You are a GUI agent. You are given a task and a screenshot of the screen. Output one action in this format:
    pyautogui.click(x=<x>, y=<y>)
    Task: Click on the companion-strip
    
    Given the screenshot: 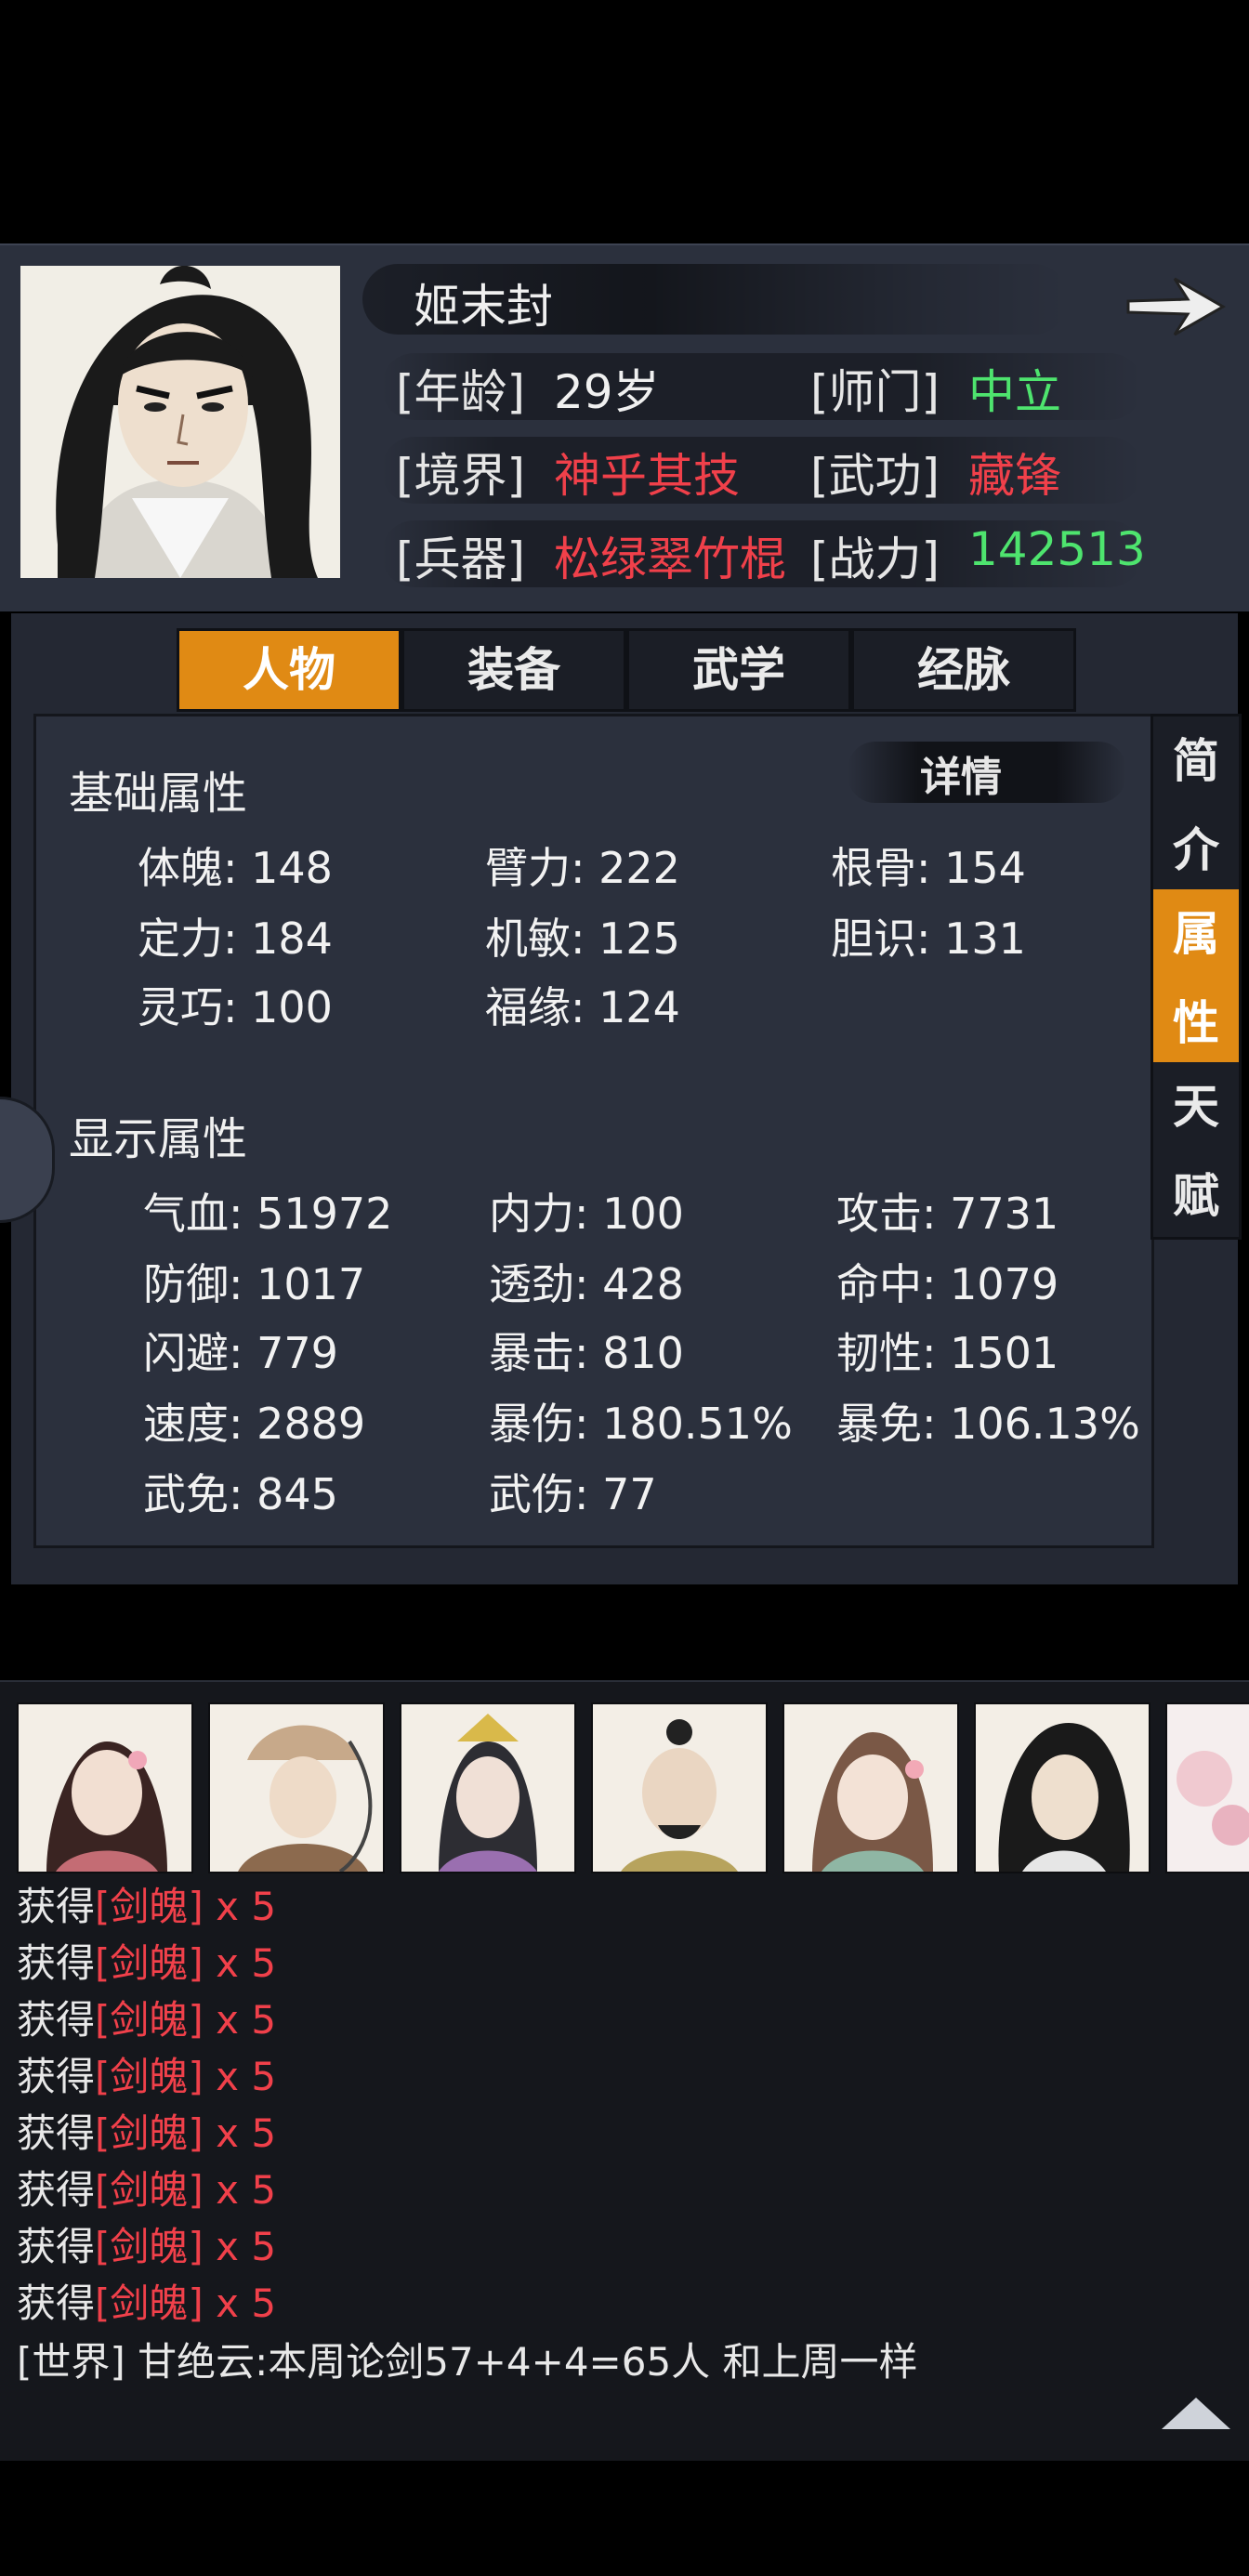 What is the action you would take?
    pyautogui.click(x=624, y=1778)
    